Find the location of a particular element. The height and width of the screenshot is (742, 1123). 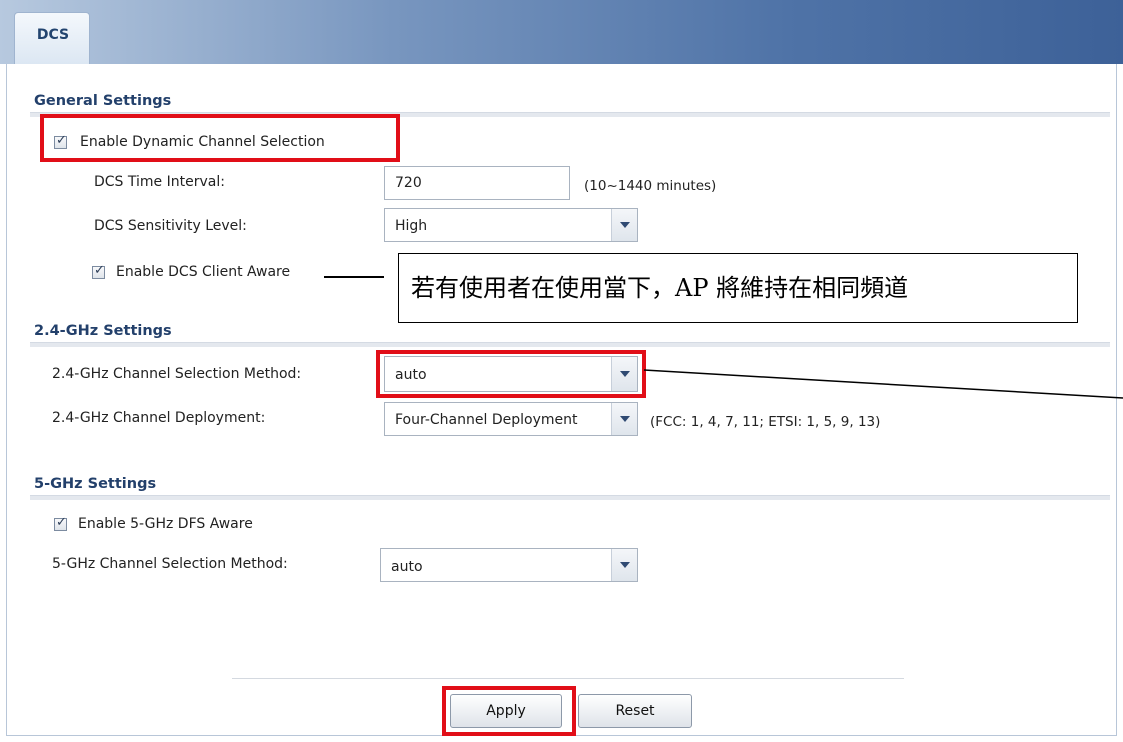

dfs-aware-checkbox: ✓ is located at coordinates (60, 523).